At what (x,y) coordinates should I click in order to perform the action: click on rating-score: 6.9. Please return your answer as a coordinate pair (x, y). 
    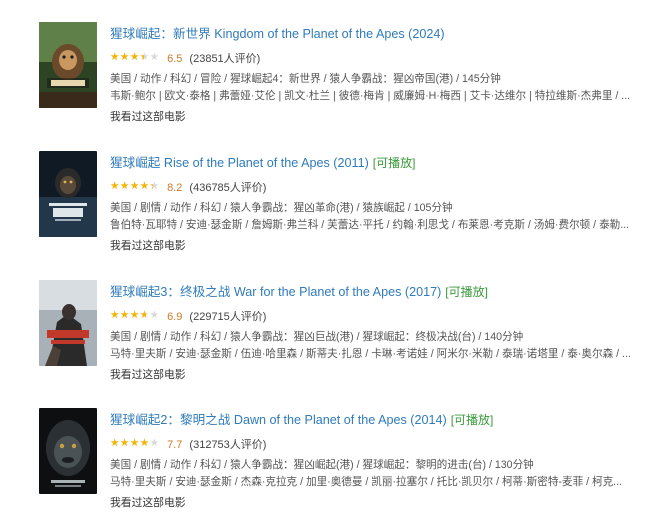
    Looking at the image, I should click on (175, 317).